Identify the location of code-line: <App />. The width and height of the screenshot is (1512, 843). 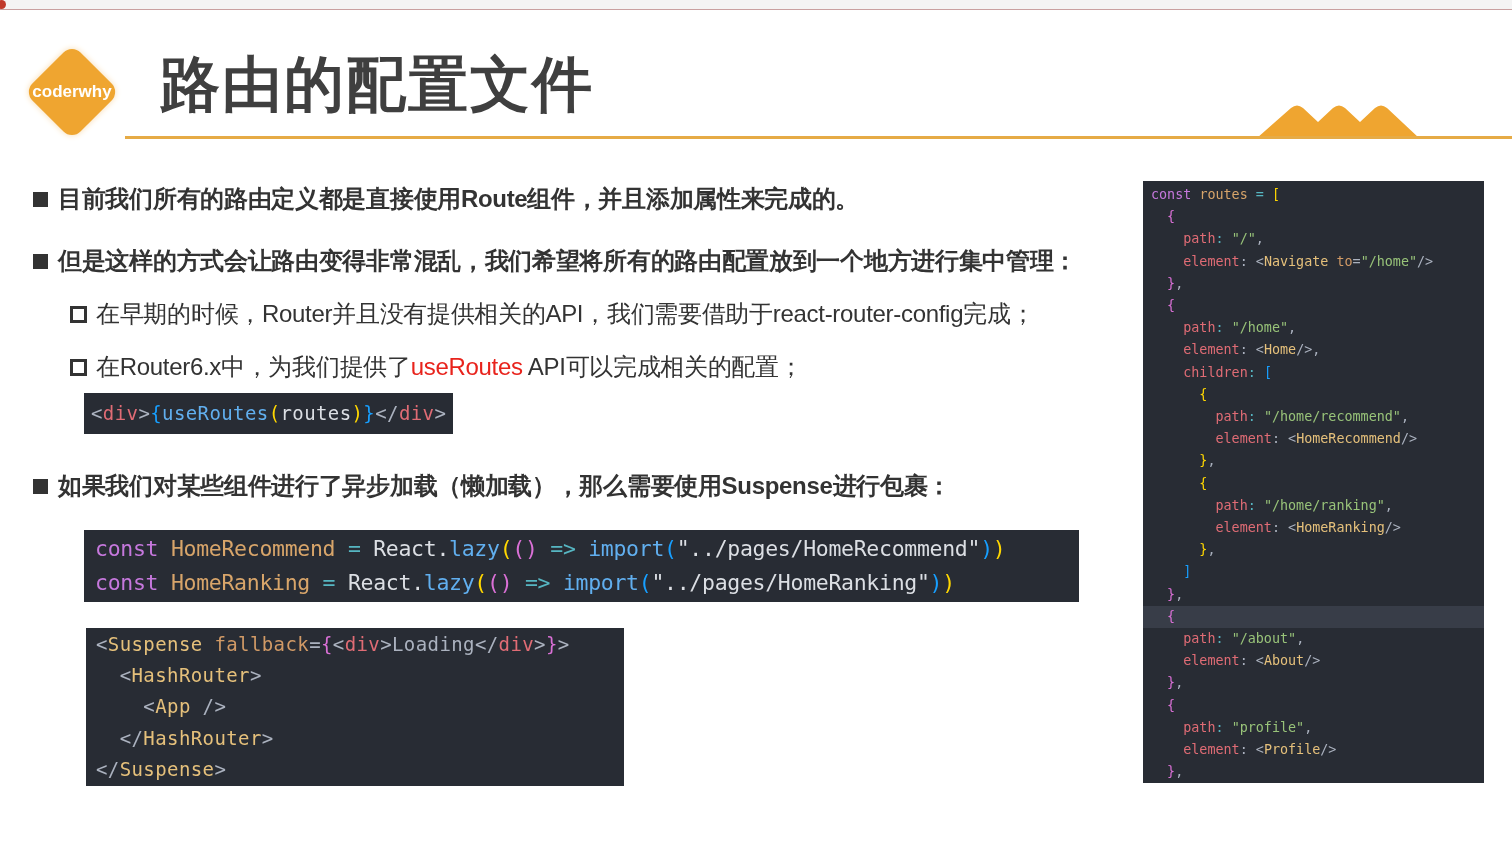
(185, 707).